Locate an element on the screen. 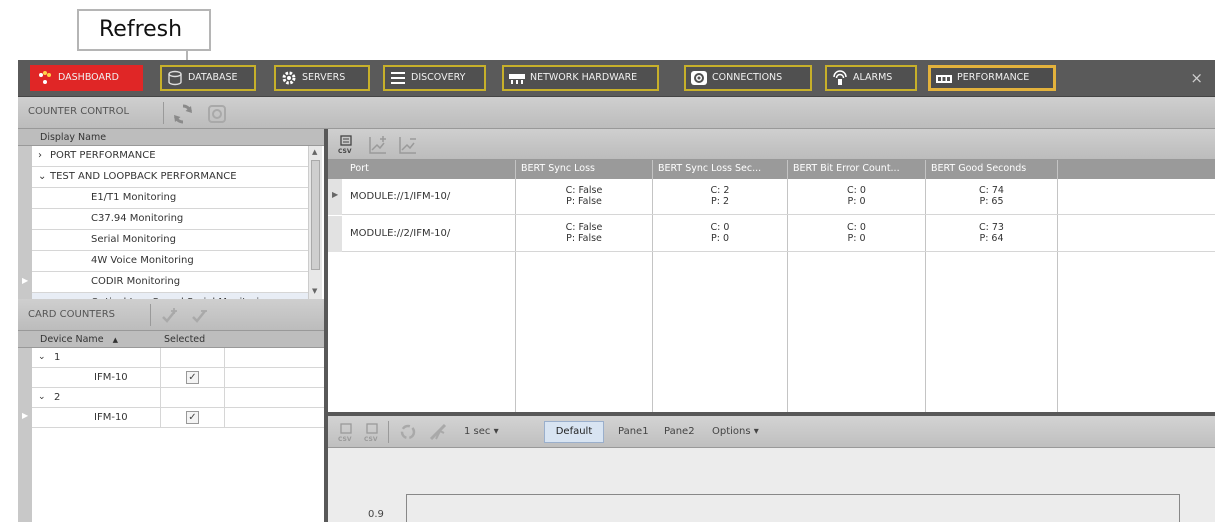 This screenshot has height=522, width=1215. scroll-up-icon: ▲ is located at coordinates (314, 152).